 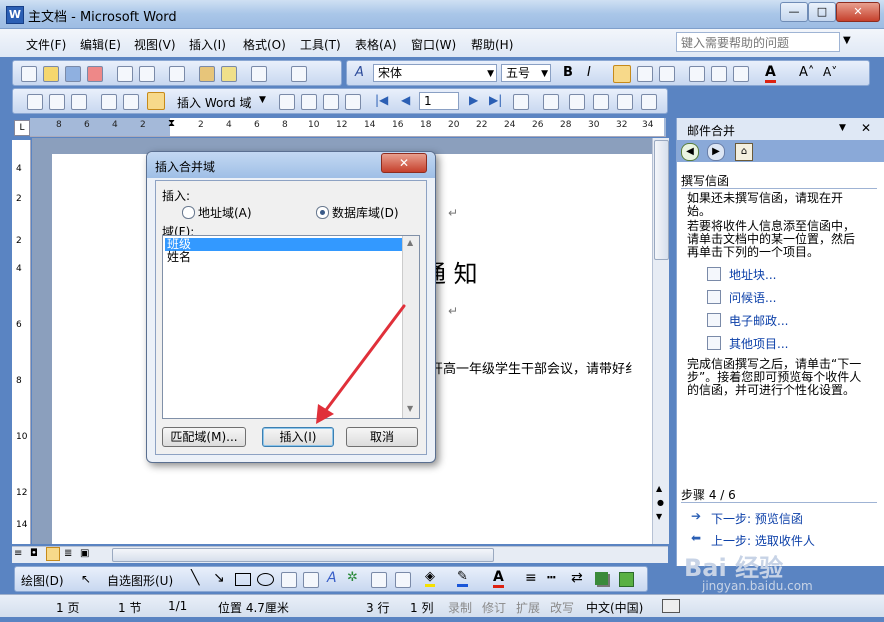 What do you see at coordinates (140, 580) in the screenshot?
I see `autoshapes-menu-button: 自选图形(U)` at bounding box center [140, 580].